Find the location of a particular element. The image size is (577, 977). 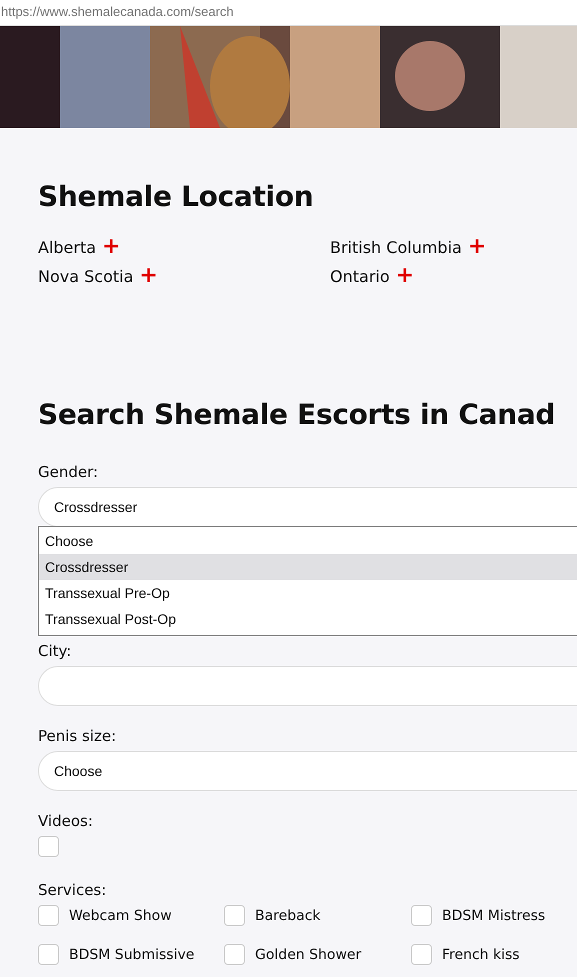

location-link: Nova Scotia is located at coordinates (86, 276).